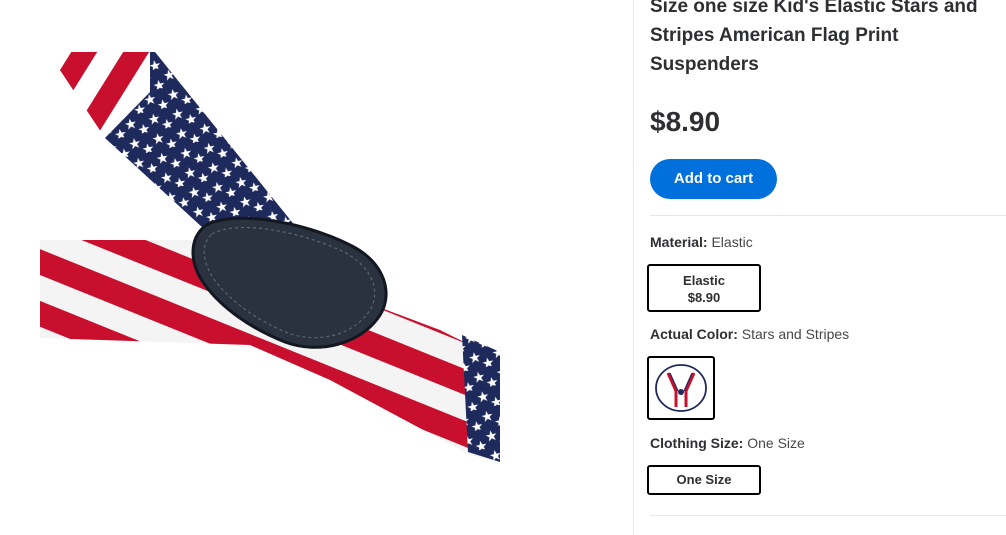 Image resolution: width=1006 pixels, height=535 pixels. I want to click on size-option-one-size: One Size, so click(704, 480).